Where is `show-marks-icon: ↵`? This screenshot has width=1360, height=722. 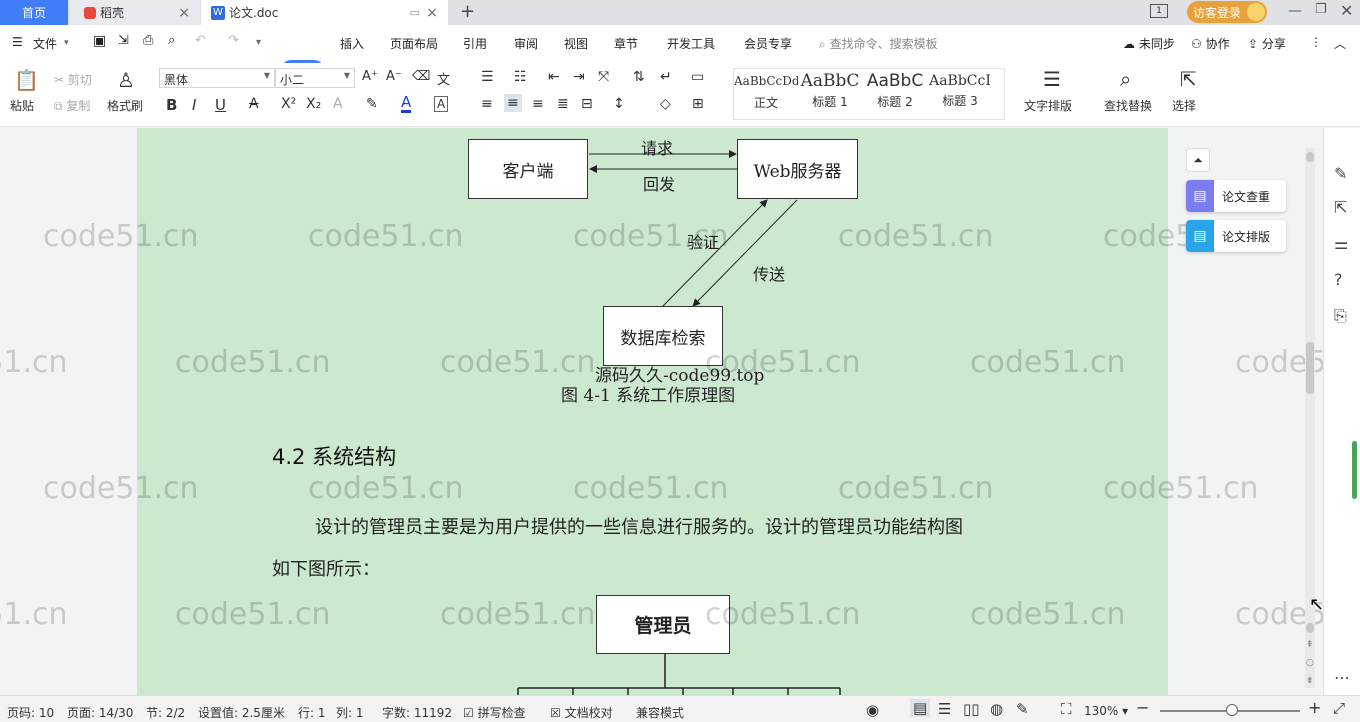 show-marks-icon: ↵ is located at coordinates (666, 77).